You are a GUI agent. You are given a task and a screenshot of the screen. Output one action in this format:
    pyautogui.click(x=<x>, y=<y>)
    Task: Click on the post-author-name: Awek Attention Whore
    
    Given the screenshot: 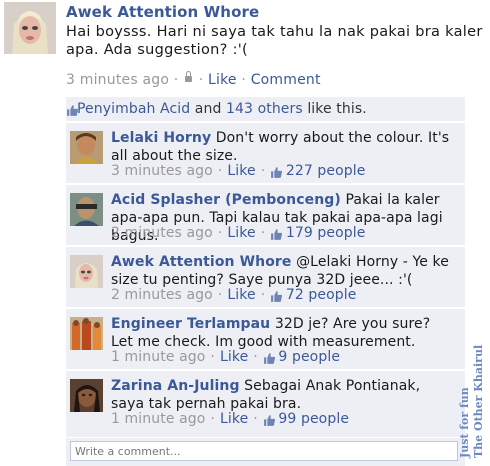 What is the action you would take?
    pyautogui.click(x=162, y=12)
    